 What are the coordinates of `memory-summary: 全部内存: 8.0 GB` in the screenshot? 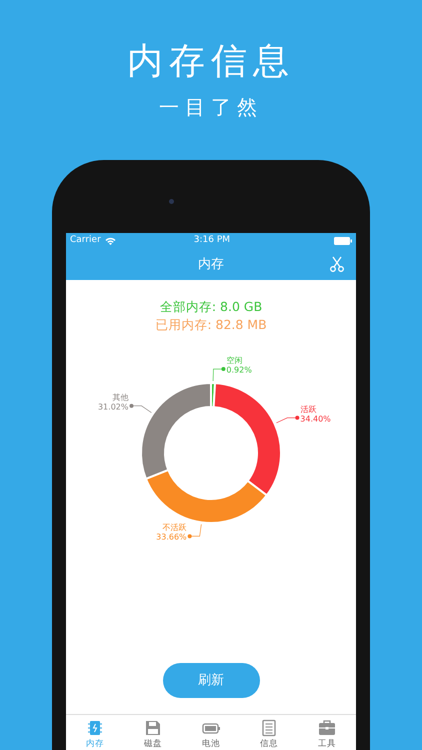 It's located at (211, 306).